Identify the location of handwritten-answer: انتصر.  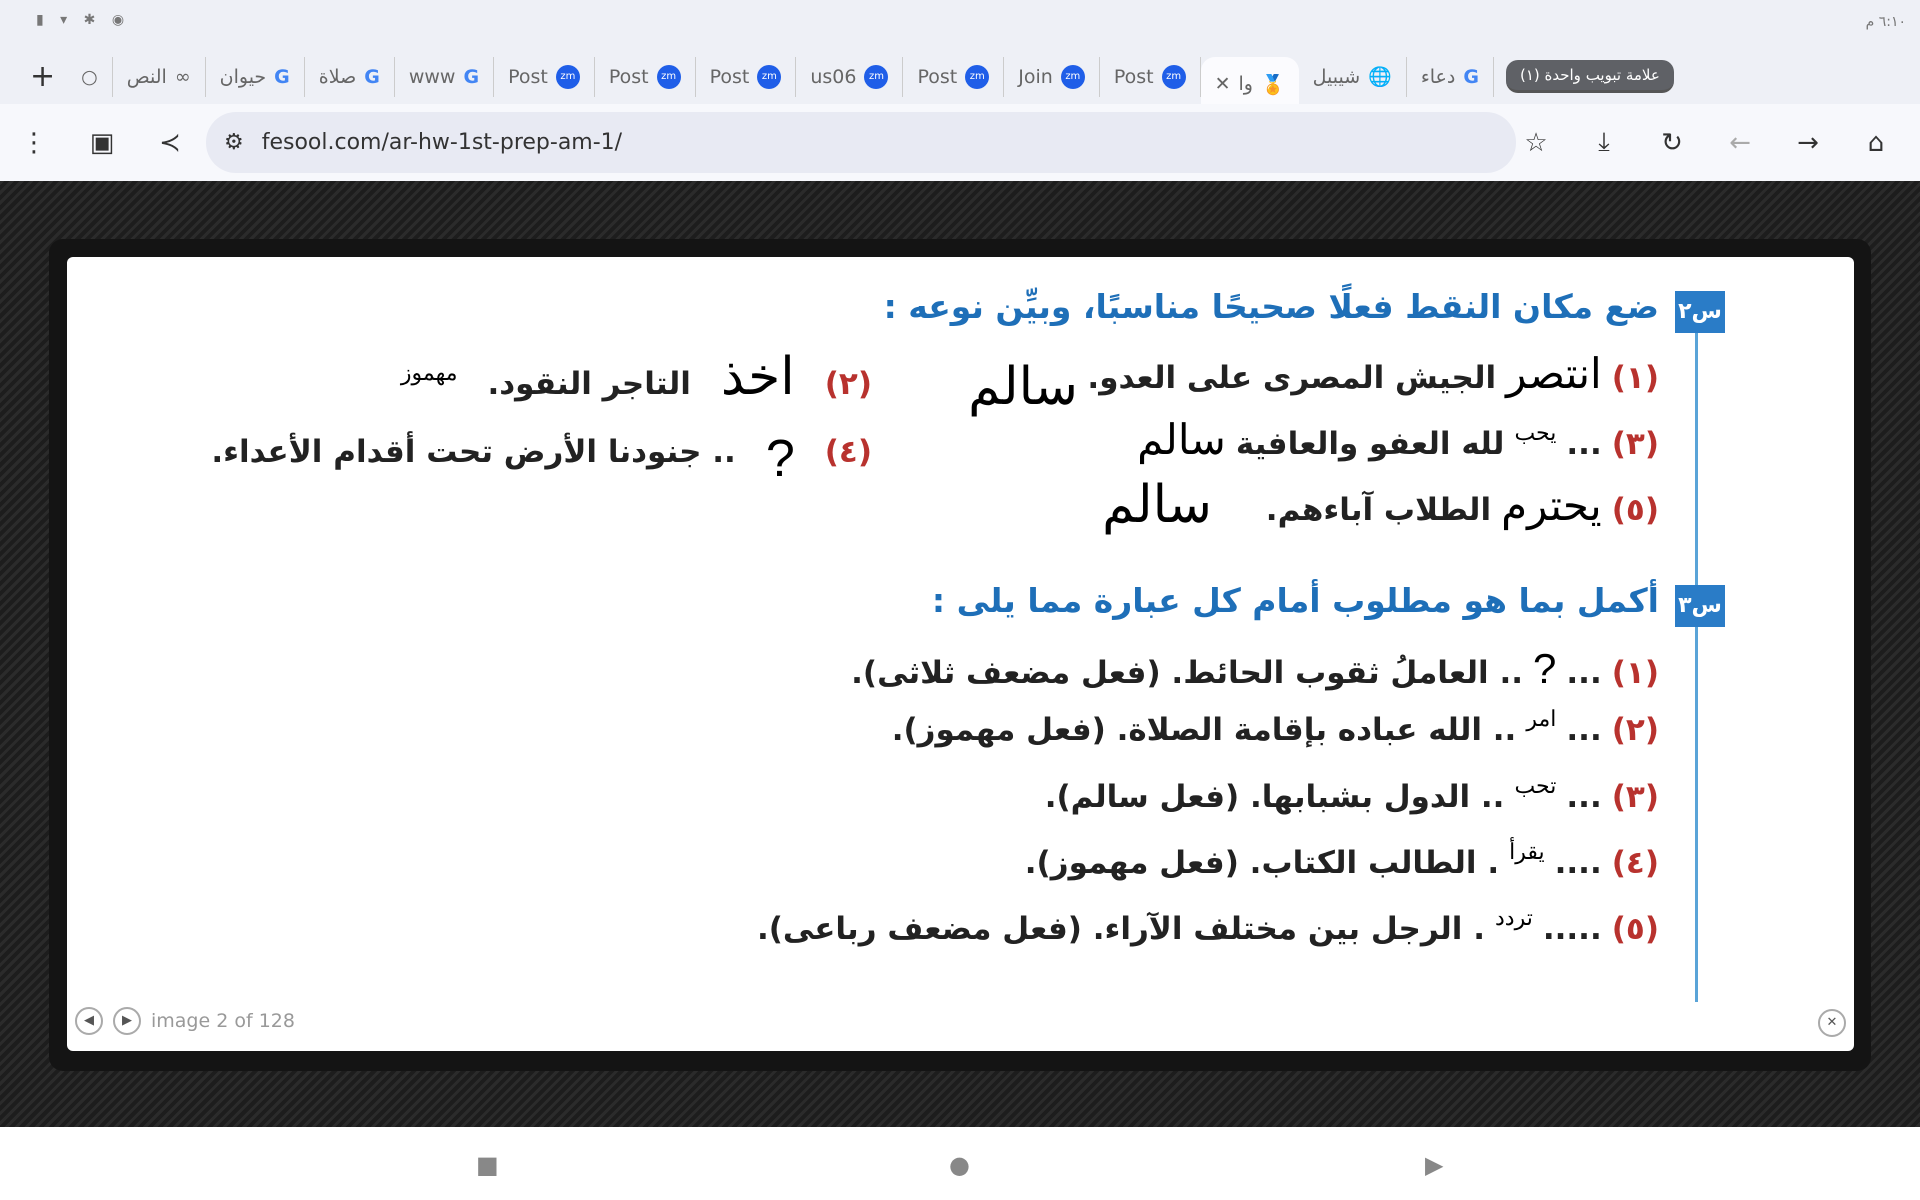
(1554, 373).